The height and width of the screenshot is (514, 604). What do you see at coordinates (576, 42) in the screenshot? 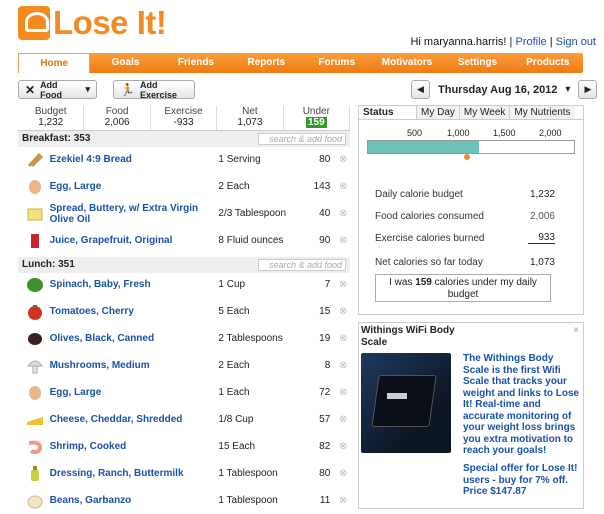
I see `signout-link: Sign out` at bounding box center [576, 42].